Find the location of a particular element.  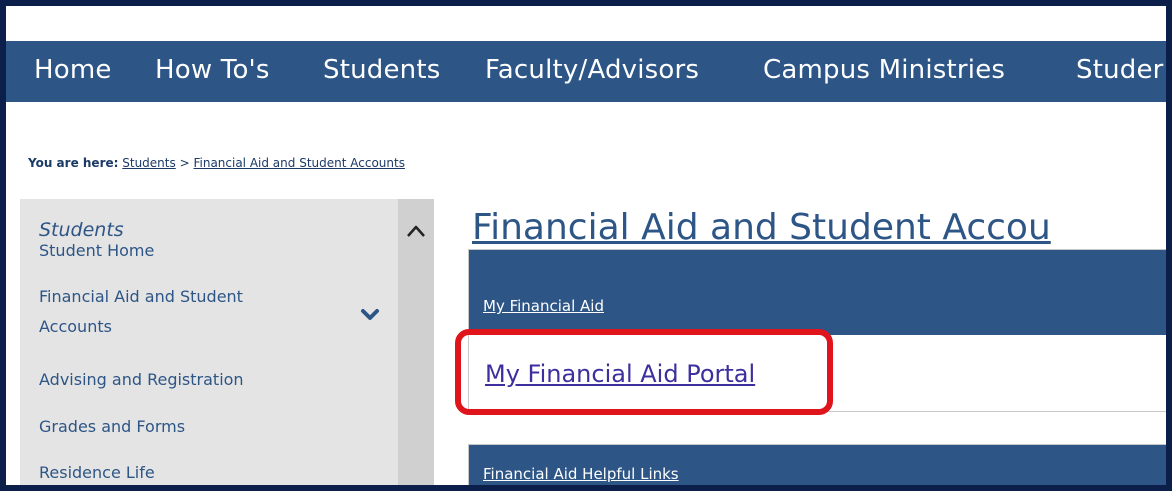

panel-header: Financial Aid Helpful Links is located at coordinates (817, 465).